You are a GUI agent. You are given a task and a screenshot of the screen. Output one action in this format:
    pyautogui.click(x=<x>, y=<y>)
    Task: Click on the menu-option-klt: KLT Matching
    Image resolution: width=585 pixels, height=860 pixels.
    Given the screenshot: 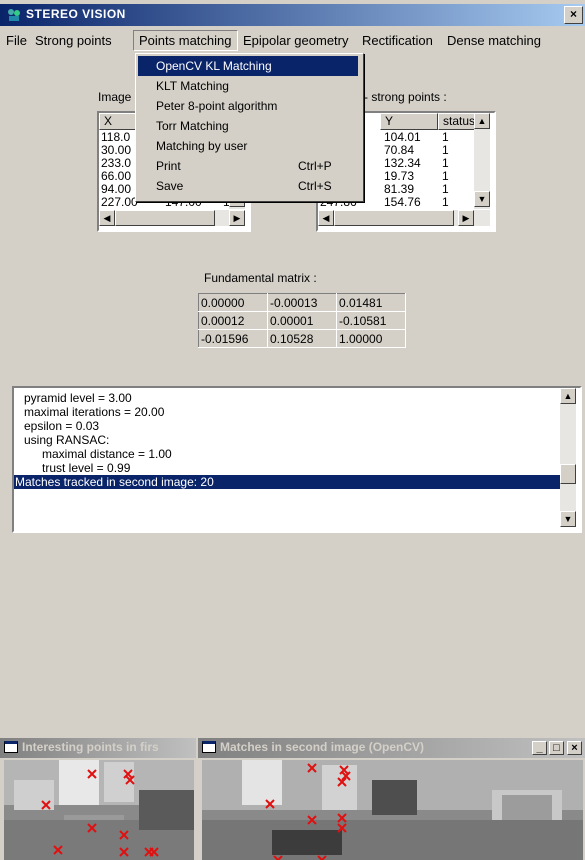 What is the action you would take?
    pyautogui.click(x=248, y=86)
    